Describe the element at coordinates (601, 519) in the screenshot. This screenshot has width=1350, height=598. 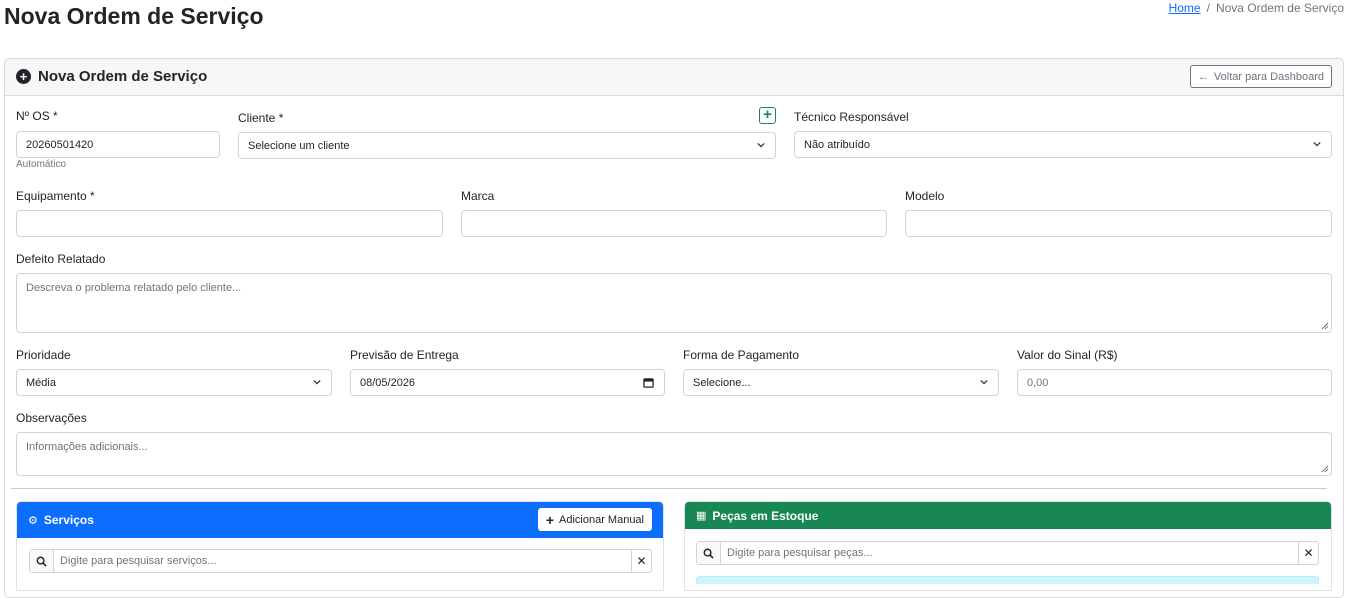
I see `add-manual-label: Adicionar Manual` at that location.